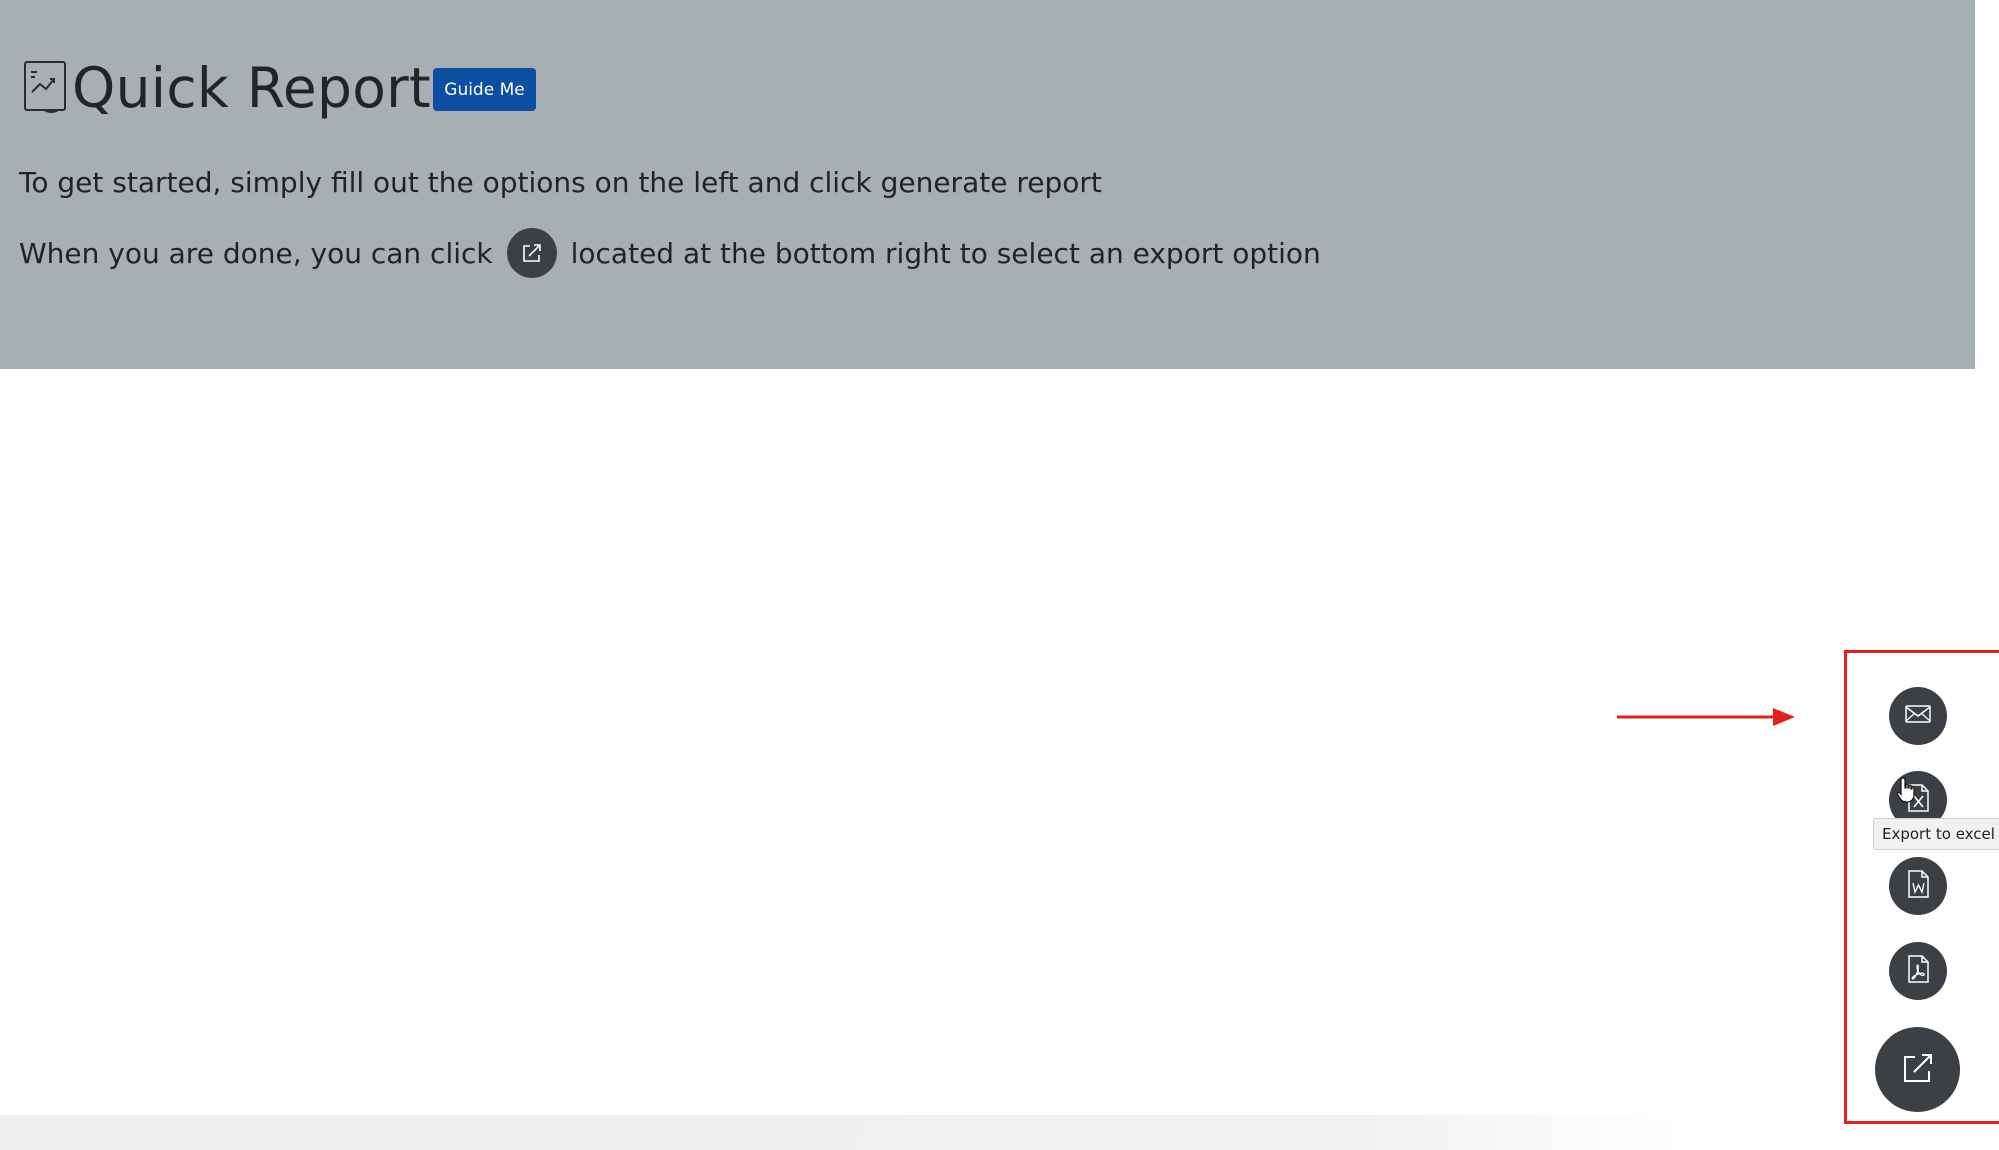  I want to click on export-pdf-button, so click(1918, 971).